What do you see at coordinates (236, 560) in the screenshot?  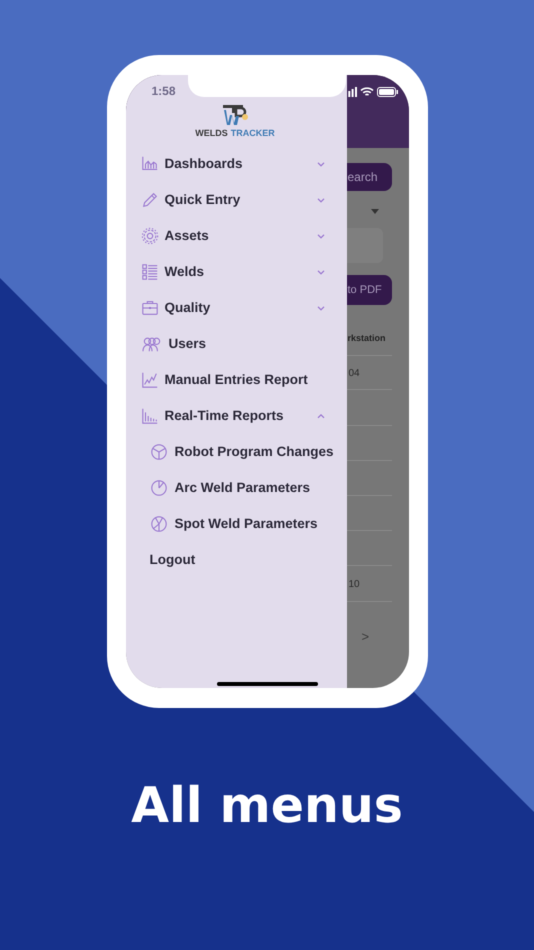 I see `menu-item: Logout` at bounding box center [236, 560].